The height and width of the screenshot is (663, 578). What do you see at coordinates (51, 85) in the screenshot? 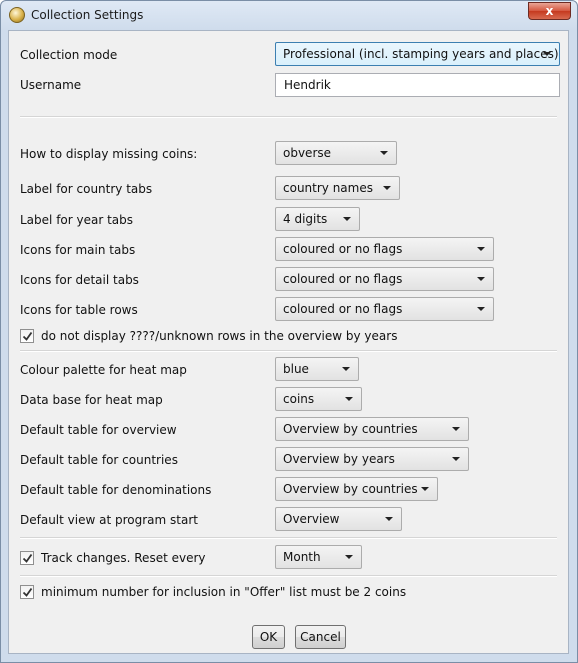
I see `username-label: Username` at bounding box center [51, 85].